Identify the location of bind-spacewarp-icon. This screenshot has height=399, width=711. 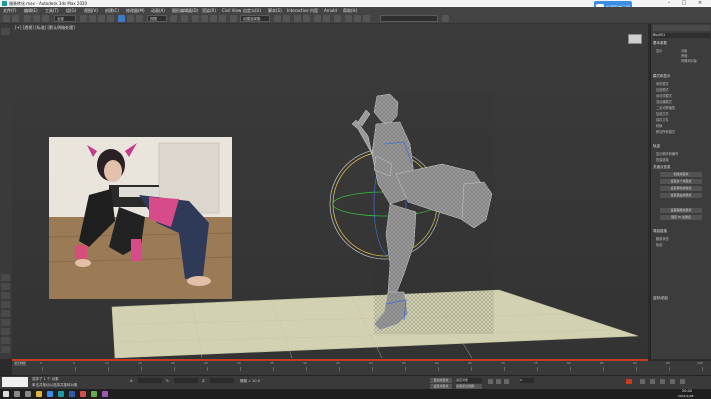
(45, 18).